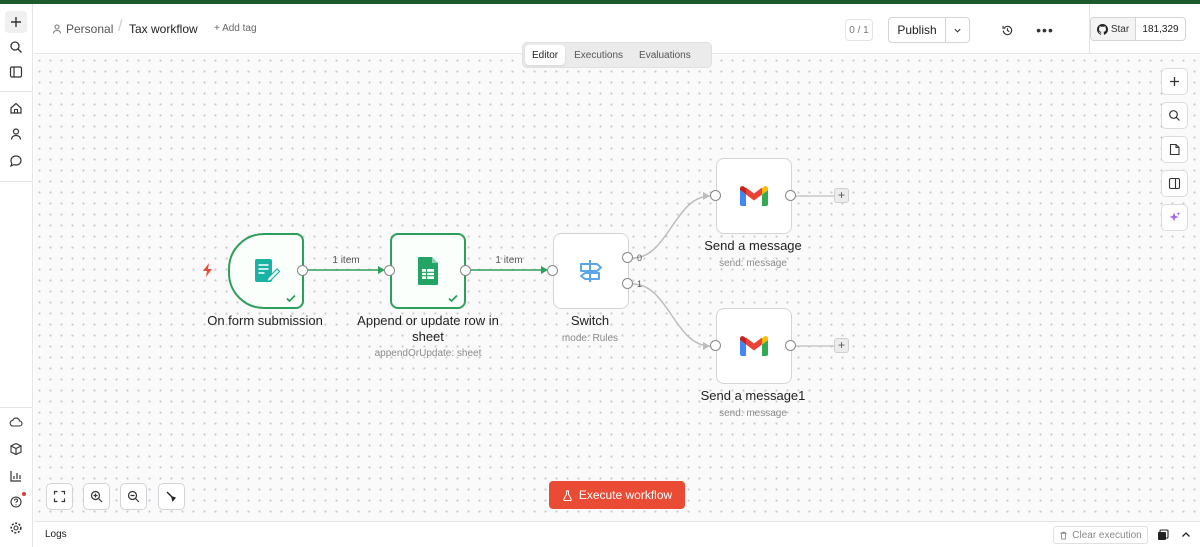 This screenshot has height=547, width=1200. I want to click on zoom-in-button, so click(96, 496).